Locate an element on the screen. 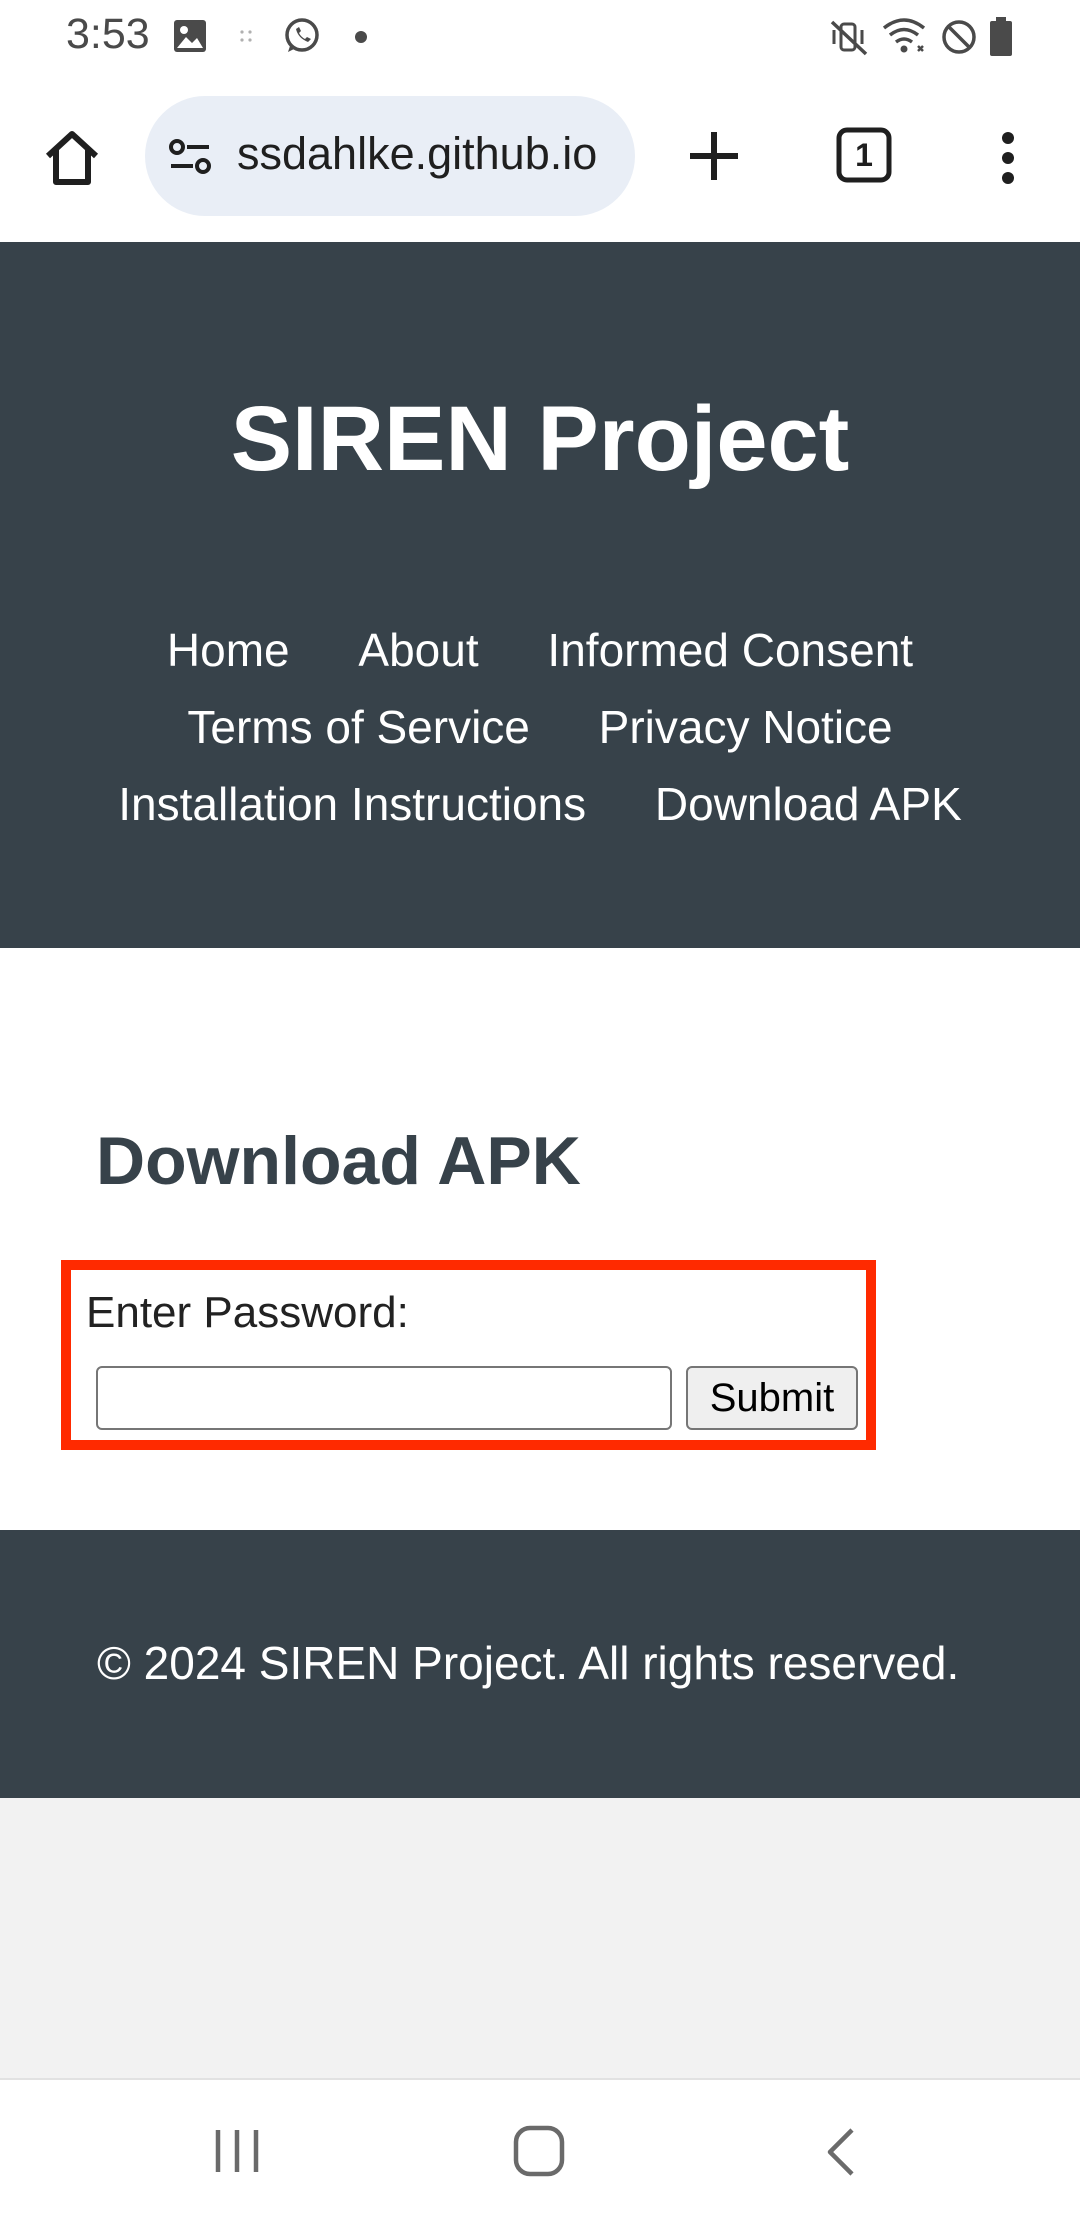 This screenshot has height=2220, width=1080. system-nav-bar is located at coordinates (540, 2149).